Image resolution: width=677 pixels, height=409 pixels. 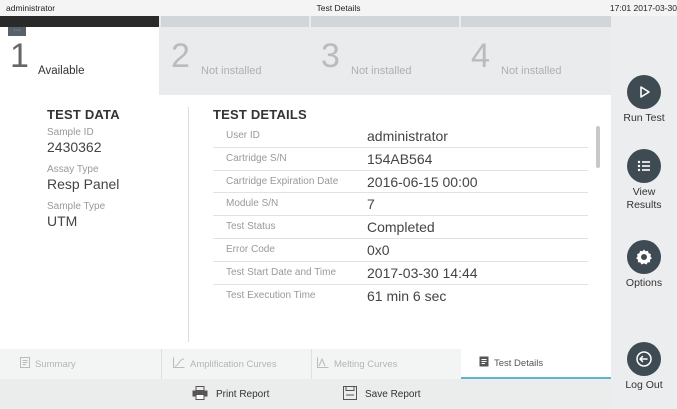 What do you see at coordinates (180, 56) in the screenshot?
I see `slot-number: 2` at bounding box center [180, 56].